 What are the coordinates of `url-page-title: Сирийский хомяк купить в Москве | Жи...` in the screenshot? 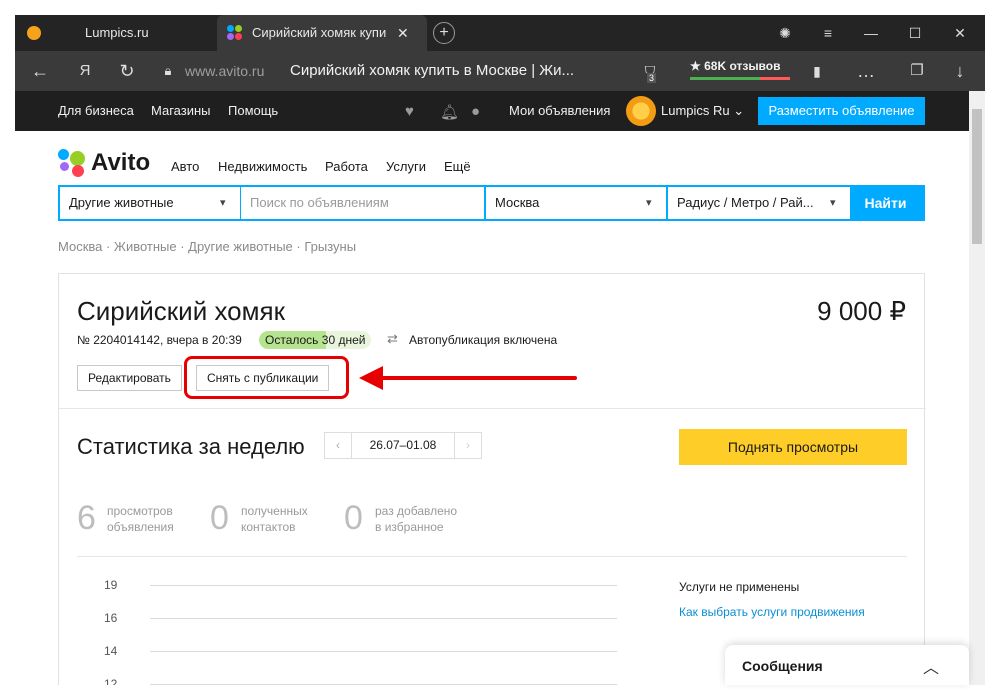 It's located at (432, 70).